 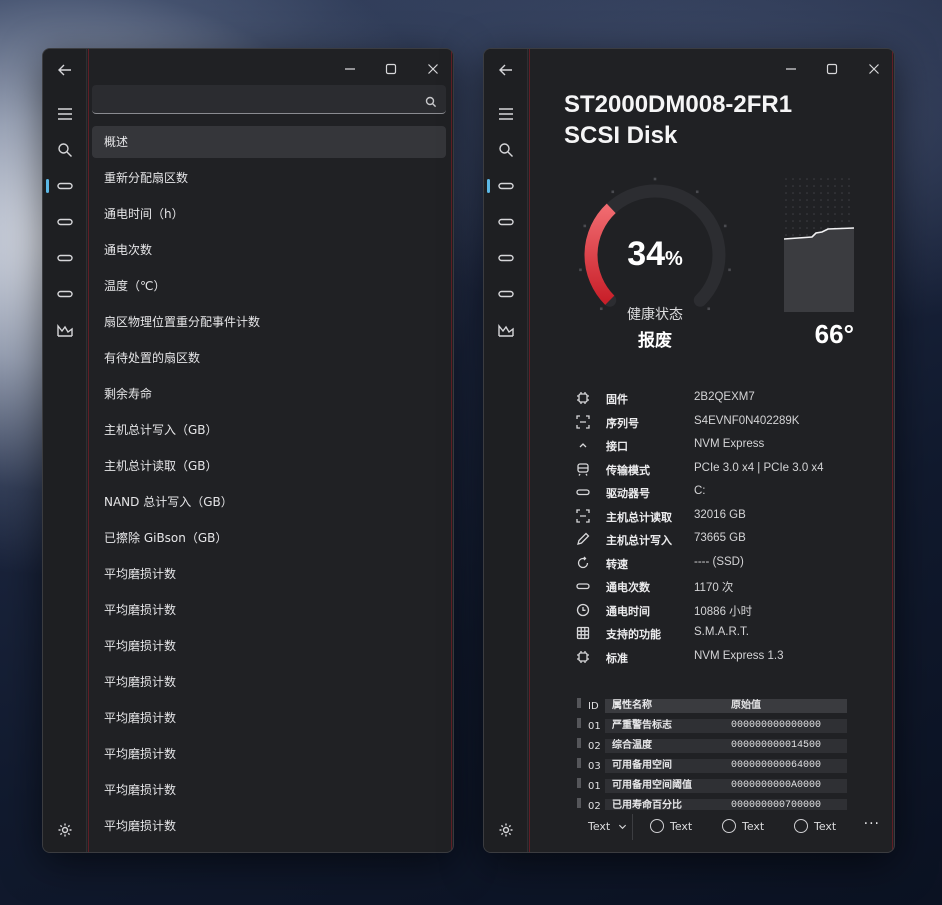 What do you see at coordinates (269, 178) in the screenshot?
I see `attribute-item: 重新分配扇区数` at bounding box center [269, 178].